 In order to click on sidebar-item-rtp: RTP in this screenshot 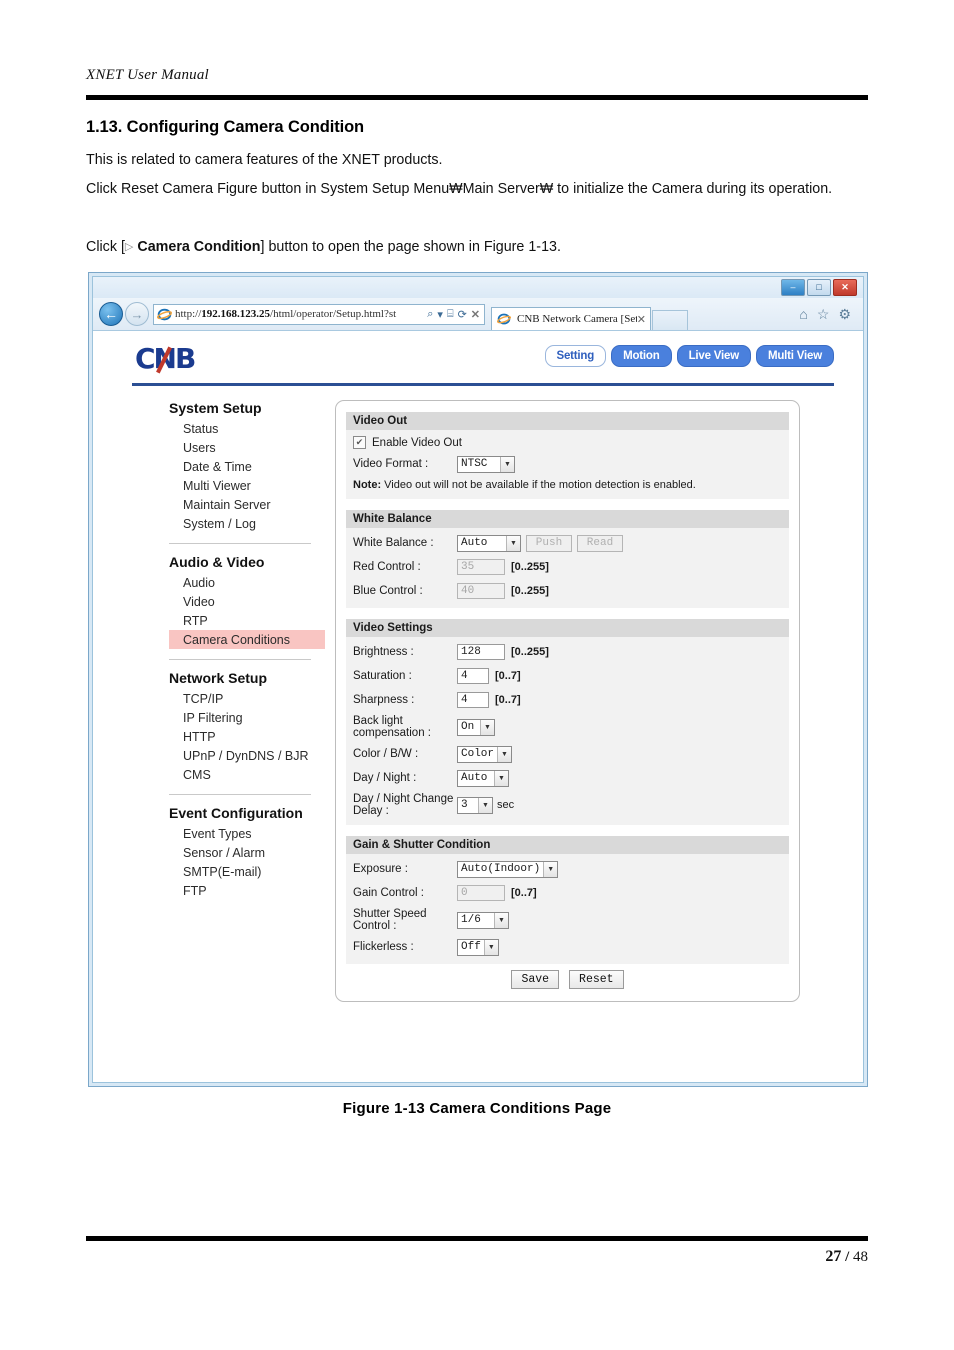, I will do `click(247, 620)`.